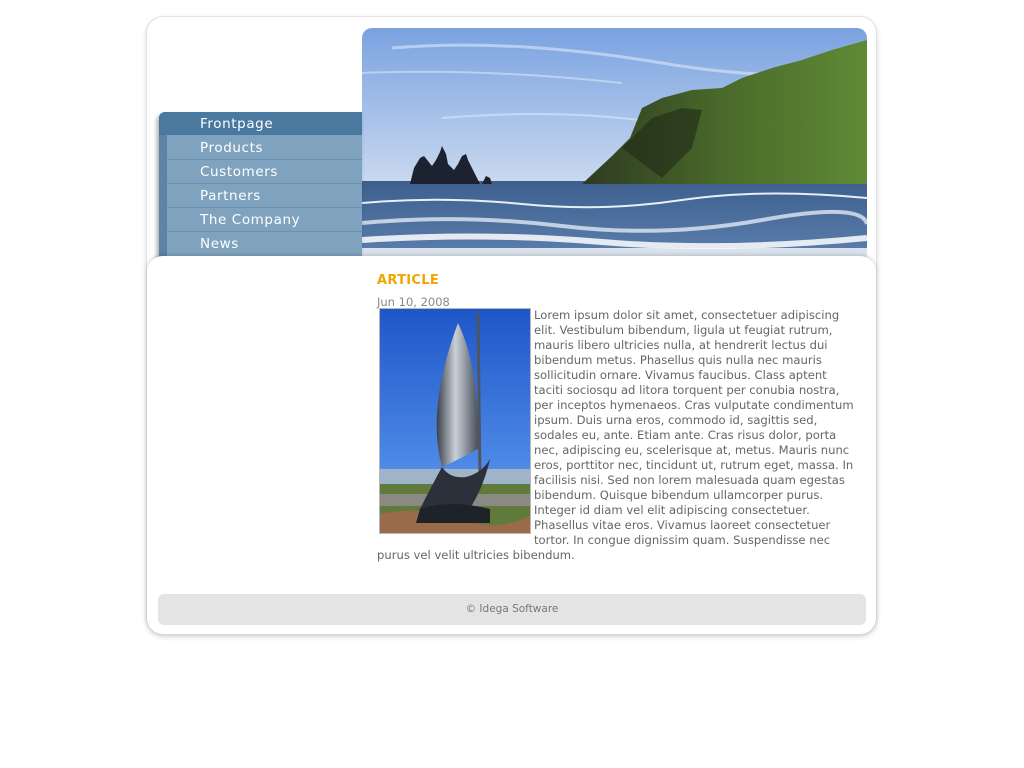  I want to click on footer: © Idega Software, so click(512, 609).